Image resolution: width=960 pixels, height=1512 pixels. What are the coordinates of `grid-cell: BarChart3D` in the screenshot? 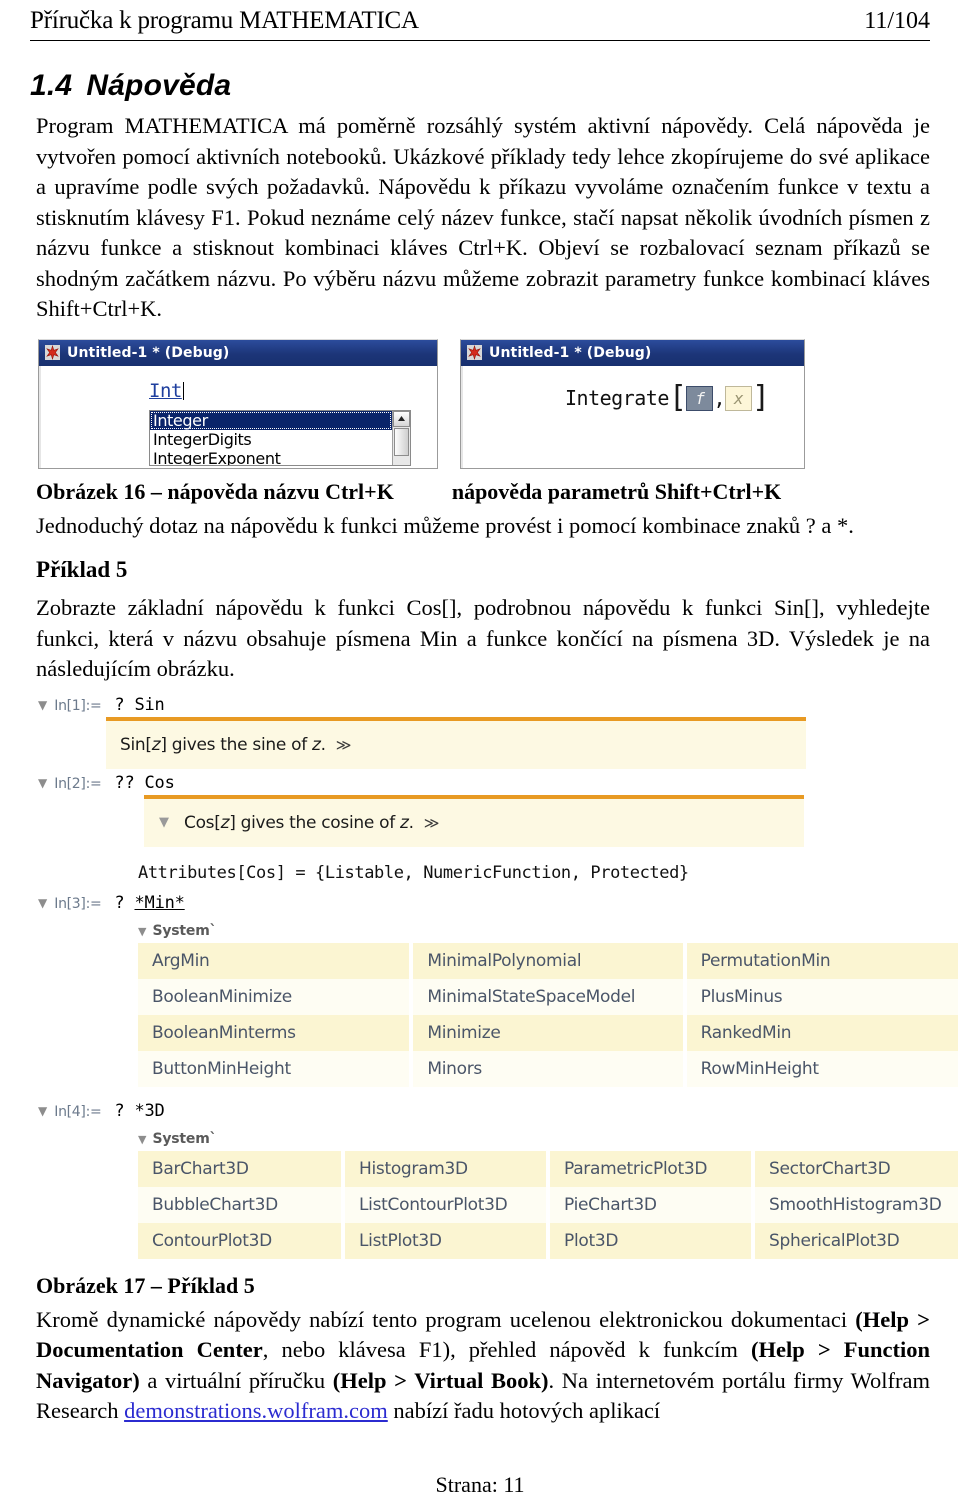 It's located at (241, 1168).